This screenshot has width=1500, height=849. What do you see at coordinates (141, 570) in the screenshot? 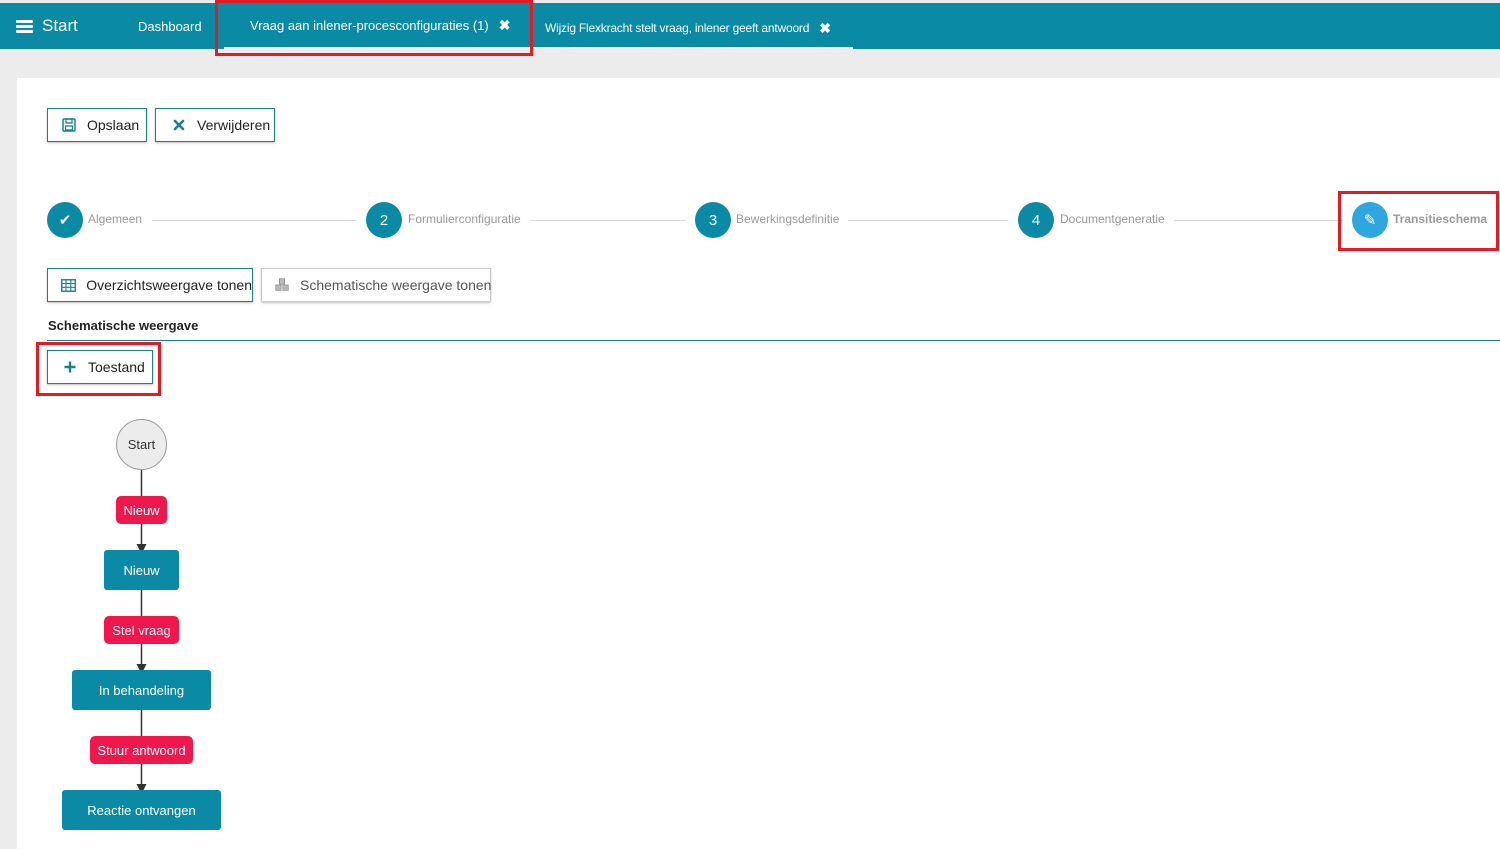
I see `state-nieuw: Nieuw` at bounding box center [141, 570].